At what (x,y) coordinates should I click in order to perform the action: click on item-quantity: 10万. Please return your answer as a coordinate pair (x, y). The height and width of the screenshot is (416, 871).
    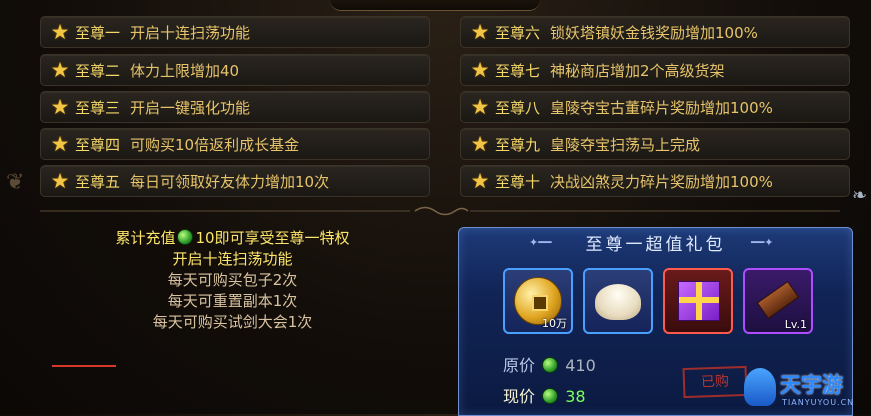
    Looking at the image, I should click on (554, 323).